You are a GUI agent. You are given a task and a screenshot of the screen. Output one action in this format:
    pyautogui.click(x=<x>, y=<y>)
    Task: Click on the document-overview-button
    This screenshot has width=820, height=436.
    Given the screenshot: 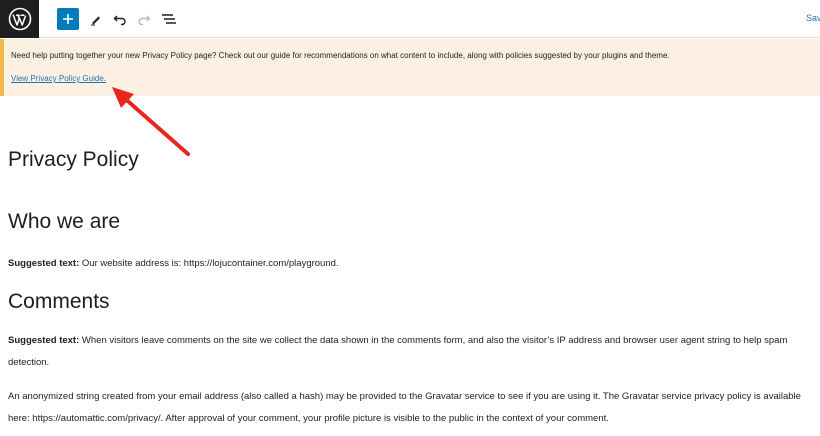 What is the action you would take?
    pyautogui.click(x=169, y=19)
    